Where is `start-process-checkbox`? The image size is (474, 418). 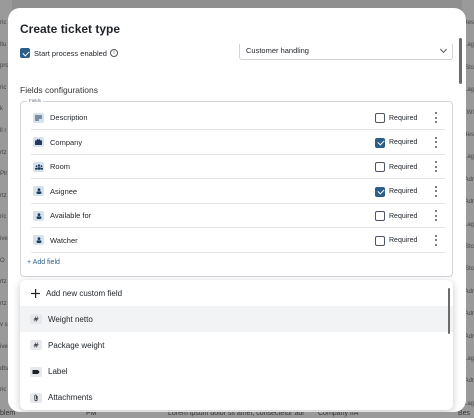 start-process-checkbox is located at coordinates (25, 53).